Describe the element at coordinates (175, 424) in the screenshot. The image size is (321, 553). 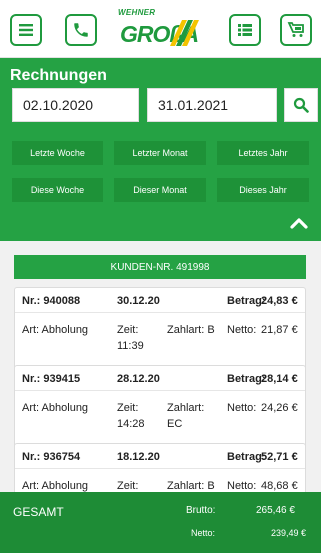
I see `payment-method: EC` at that location.